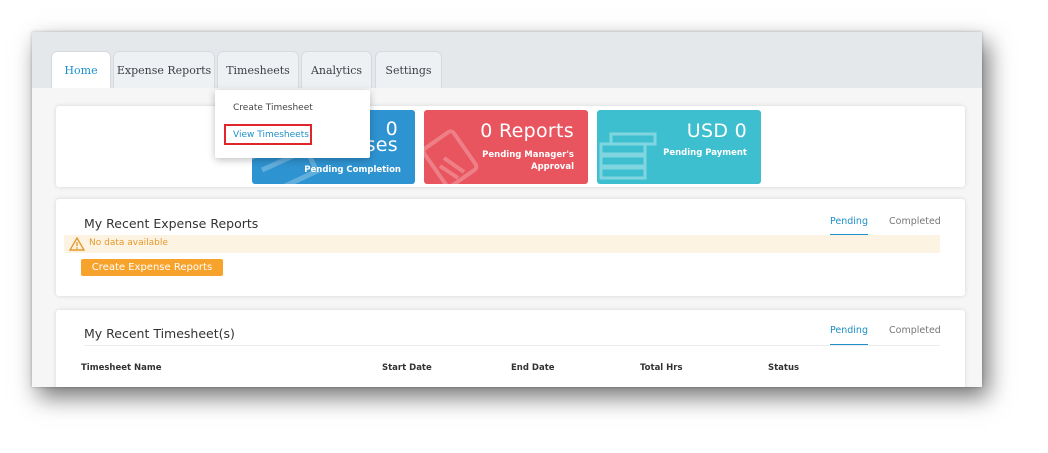 The image size is (1048, 453). I want to click on column-header-end-date: End Date, so click(533, 368).